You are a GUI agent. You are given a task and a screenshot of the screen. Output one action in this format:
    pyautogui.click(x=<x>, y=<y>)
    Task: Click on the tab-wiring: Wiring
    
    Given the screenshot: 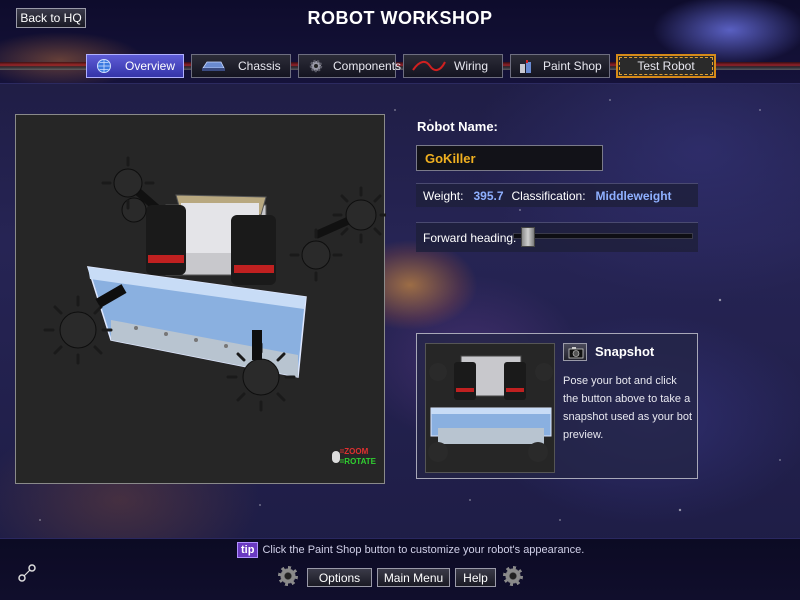 What is the action you would take?
    pyautogui.click(x=453, y=66)
    